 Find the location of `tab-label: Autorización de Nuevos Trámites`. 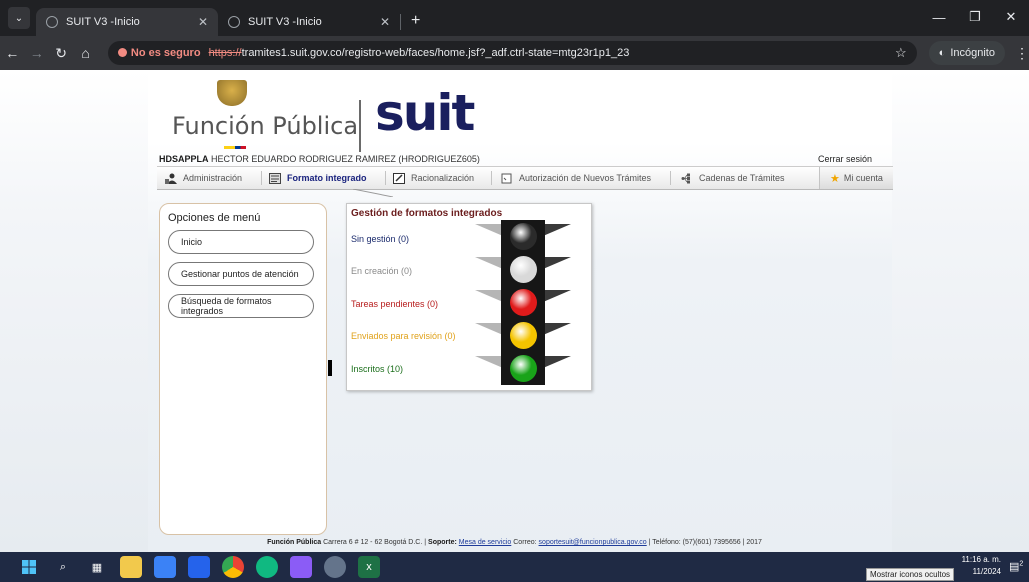

tab-label: Autorización de Nuevos Trámites is located at coordinates (585, 178).